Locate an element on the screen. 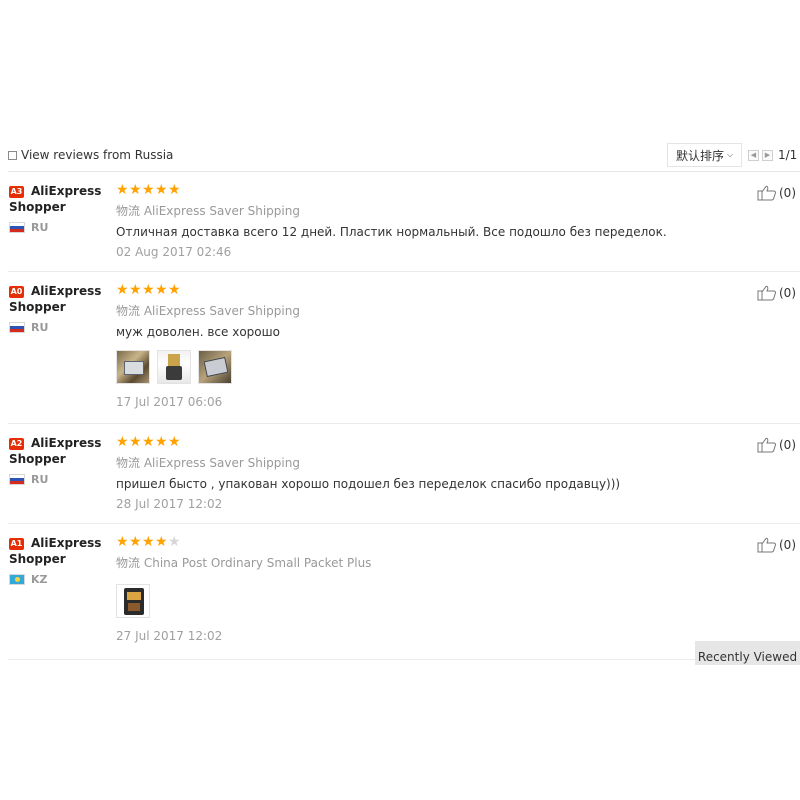 Image resolution: width=800 pixels, height=800 pixels. member-level-badge: A3 is located at coordinates (16, 192).